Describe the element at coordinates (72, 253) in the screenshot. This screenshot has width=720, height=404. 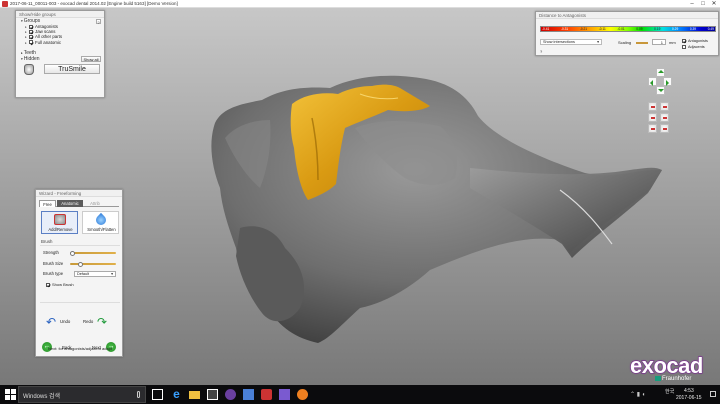
I see `strength-slider-thumb` at that location.